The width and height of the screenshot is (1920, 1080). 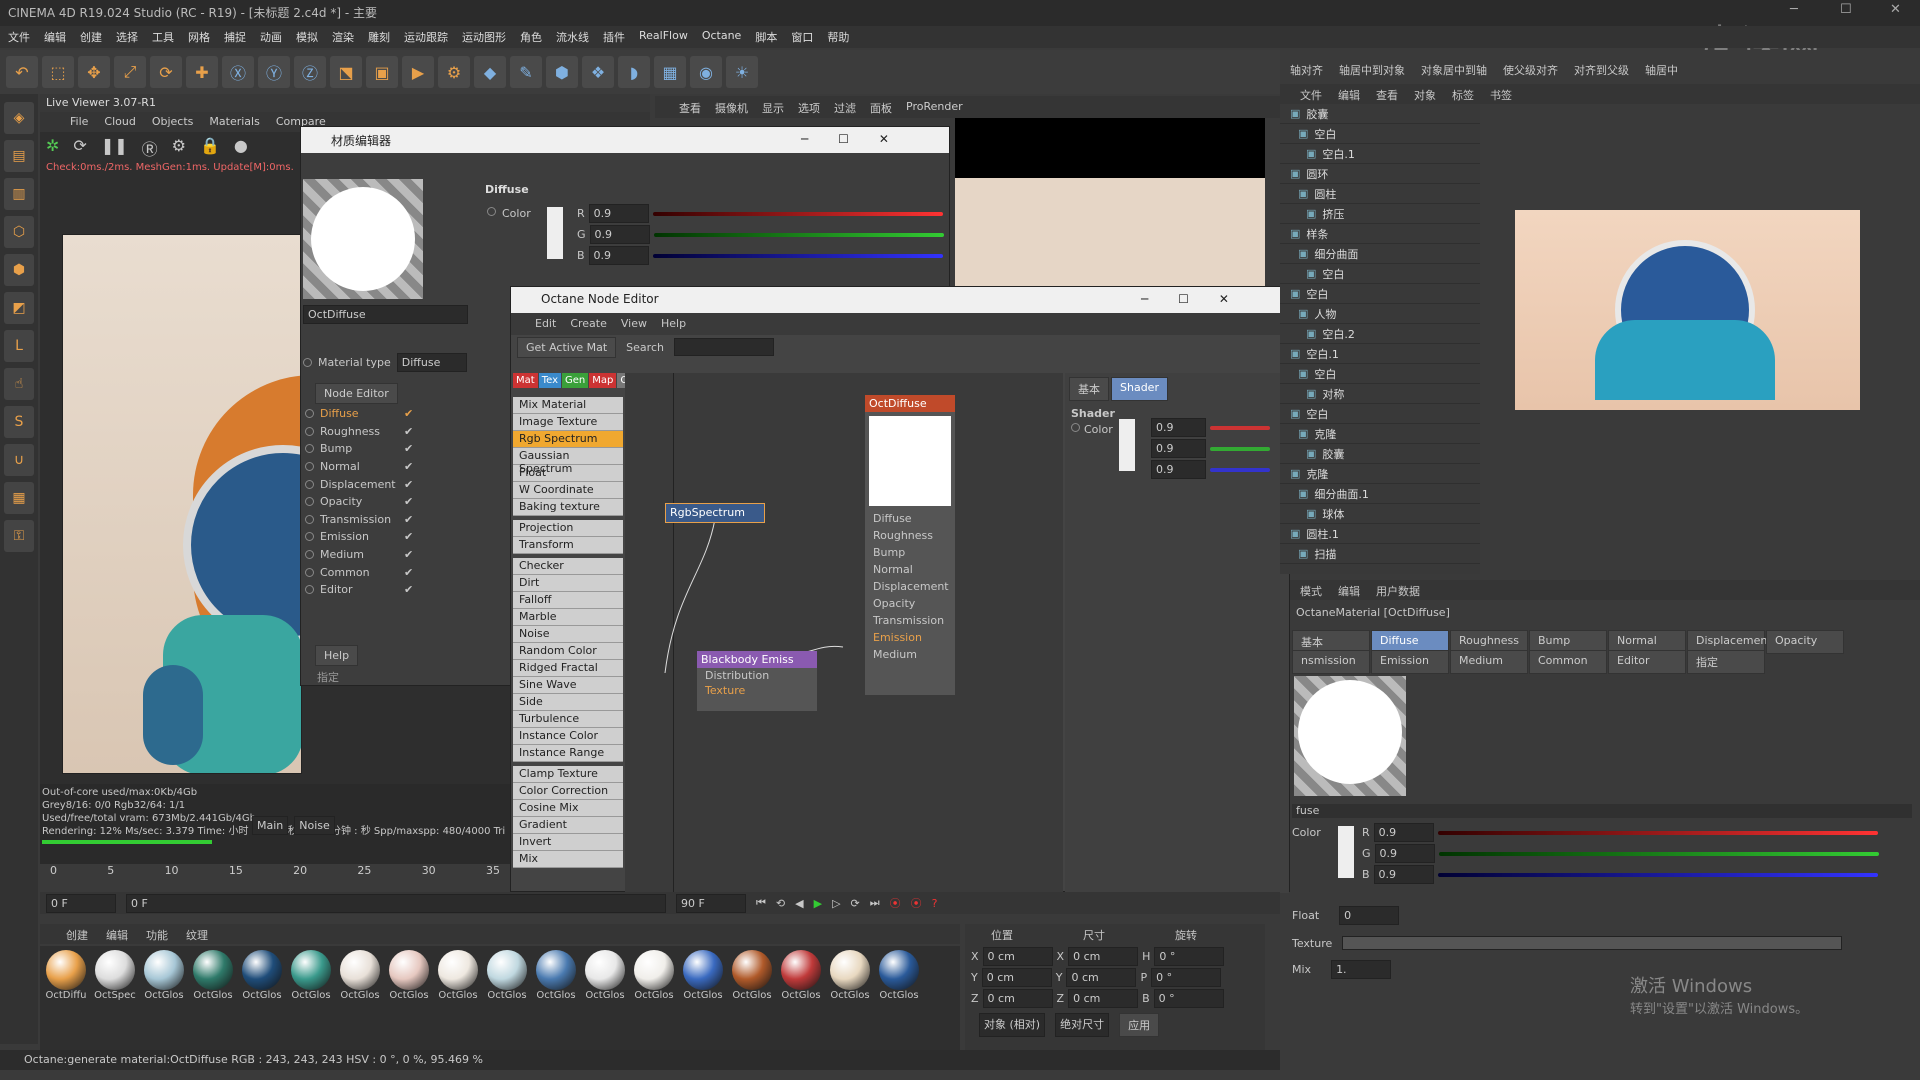 What do you see at coordinates (663, 37) in the screenshot?
I see `menu-item: RealFlow` at bounding box center [663, 37].